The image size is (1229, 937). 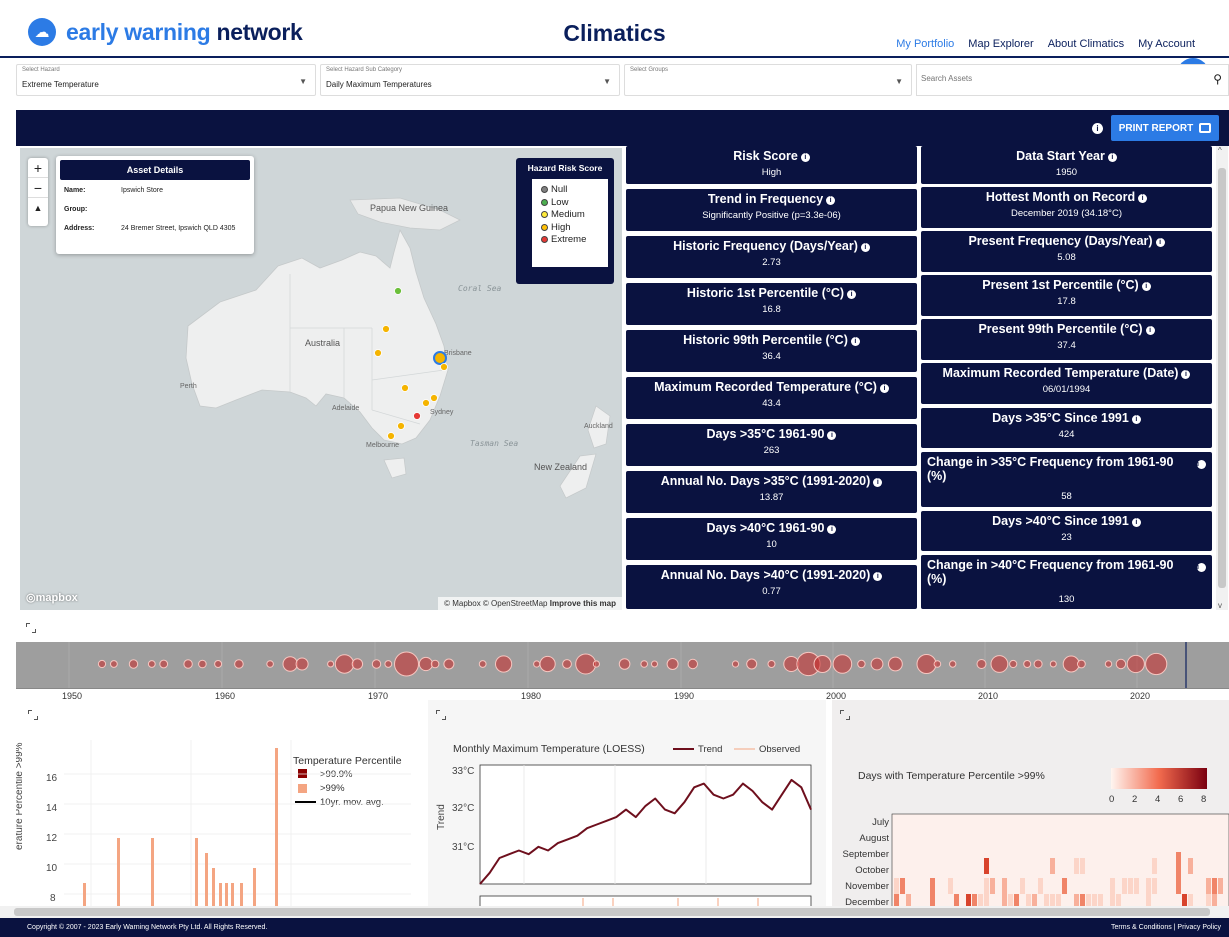 What do you see at coordinates (1217, 79) in the screenshot?
I see `search-icon: ⚲` at bounding box center [1217, 79].